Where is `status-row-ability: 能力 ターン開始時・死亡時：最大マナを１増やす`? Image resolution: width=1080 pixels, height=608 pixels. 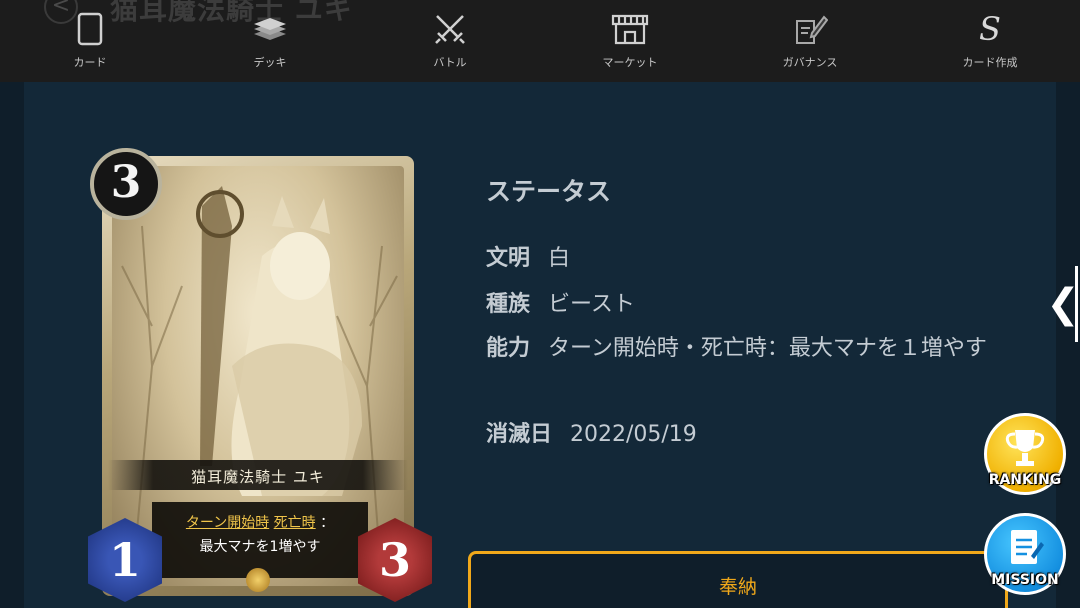 status-row-ability: 能力 ターン開始時・死亡時：最大マナを１増やす is located at coordinates (747, 348).